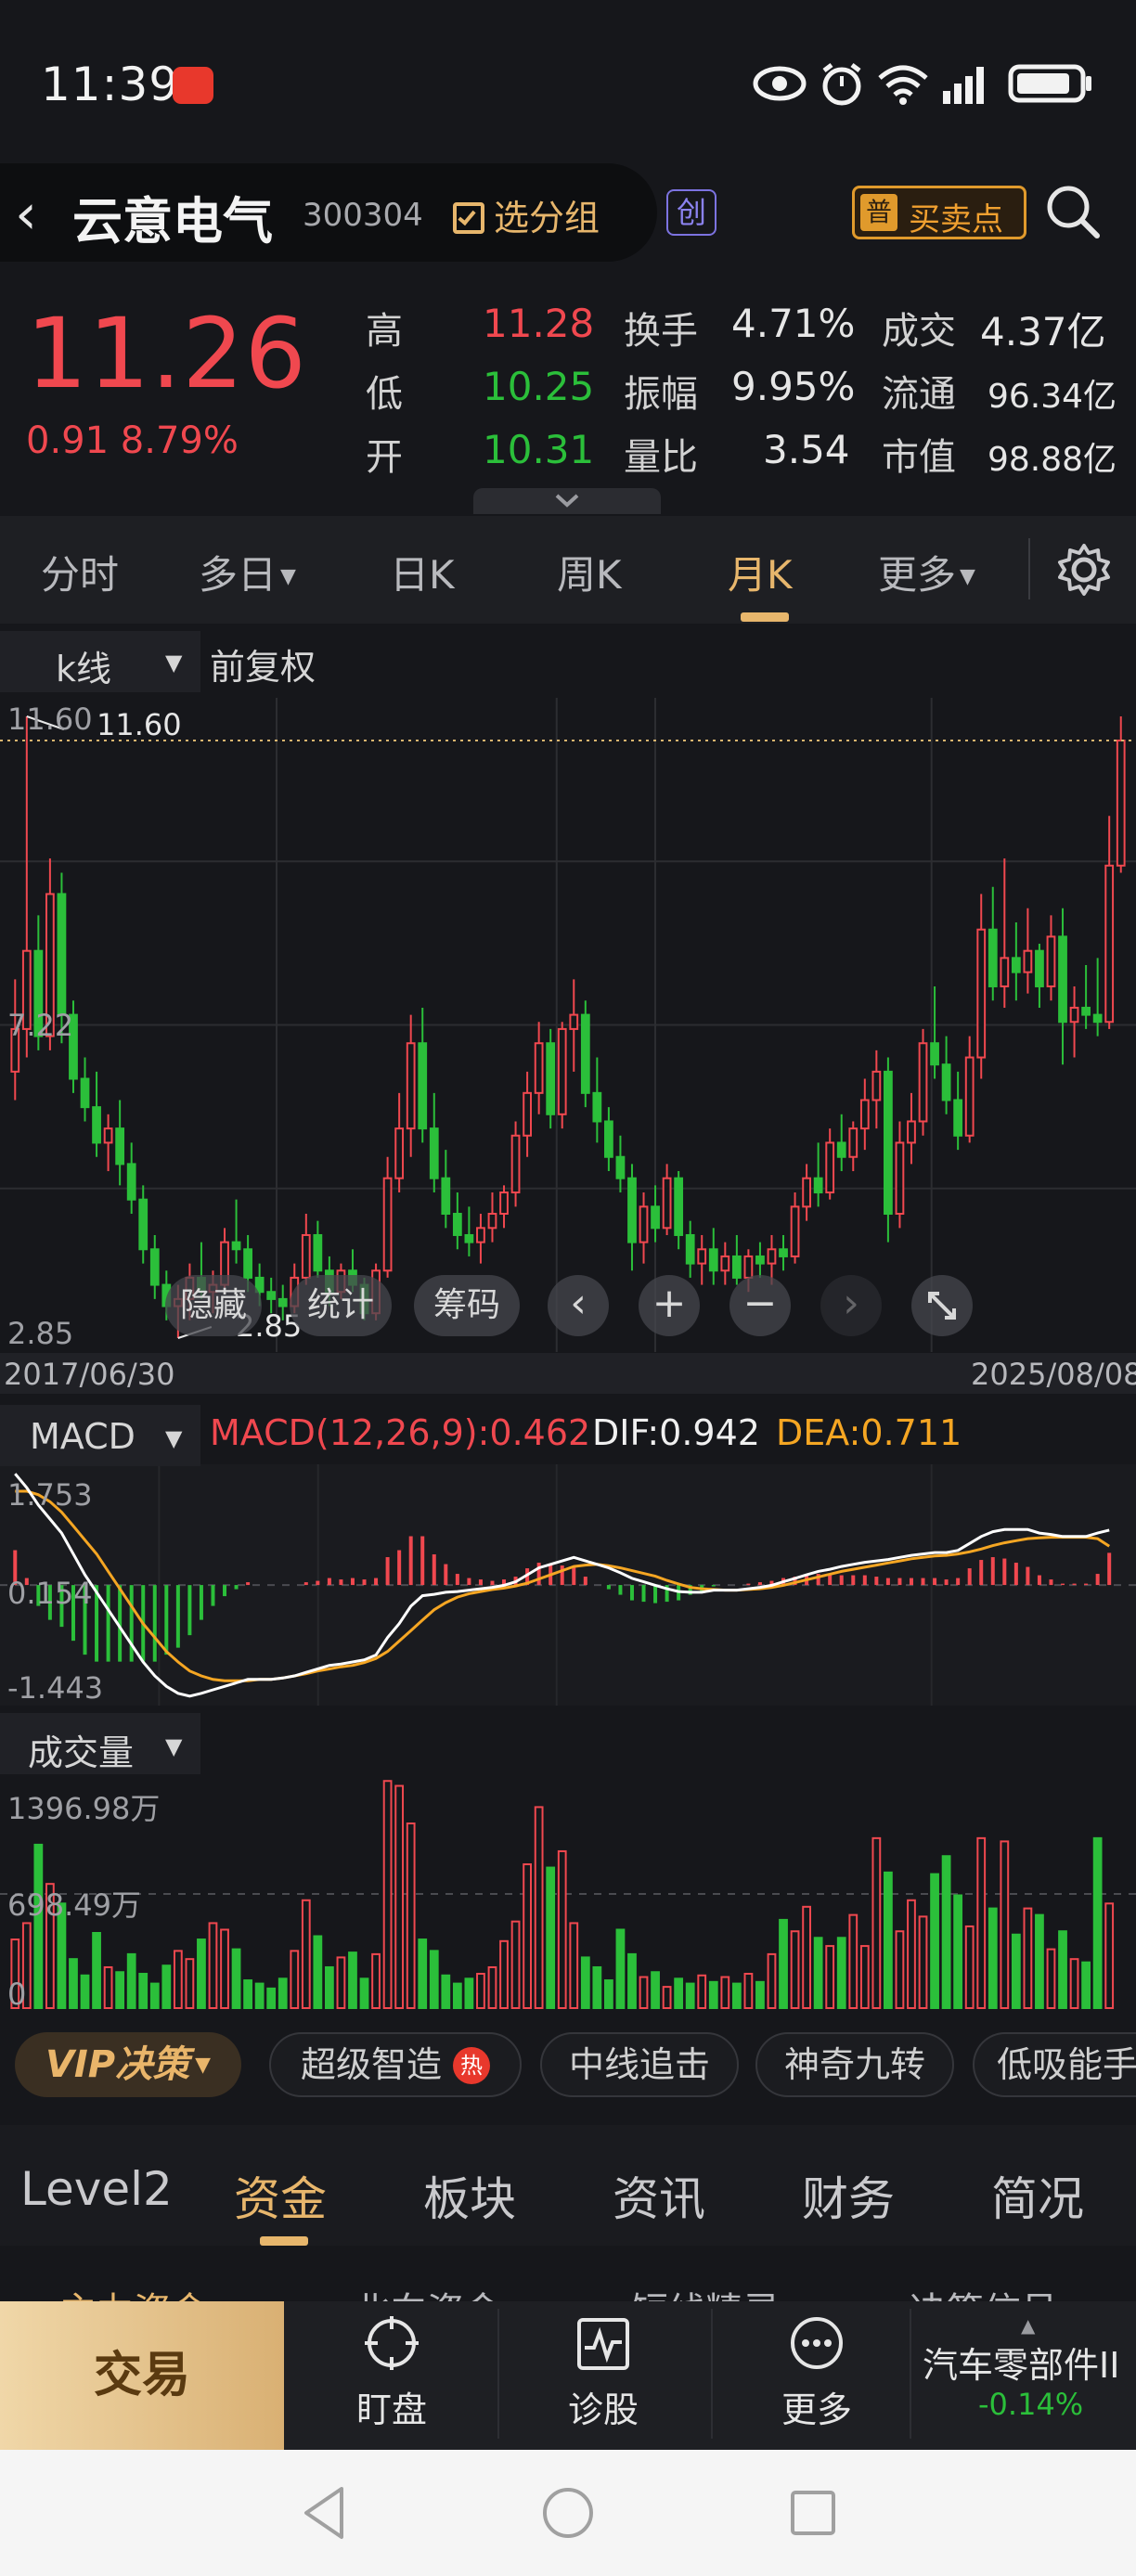  What do you see at coordinates (639, 2064) in the screenshot?
I see `chip-midline: 中线追击` at bounding box center [639, 2064].